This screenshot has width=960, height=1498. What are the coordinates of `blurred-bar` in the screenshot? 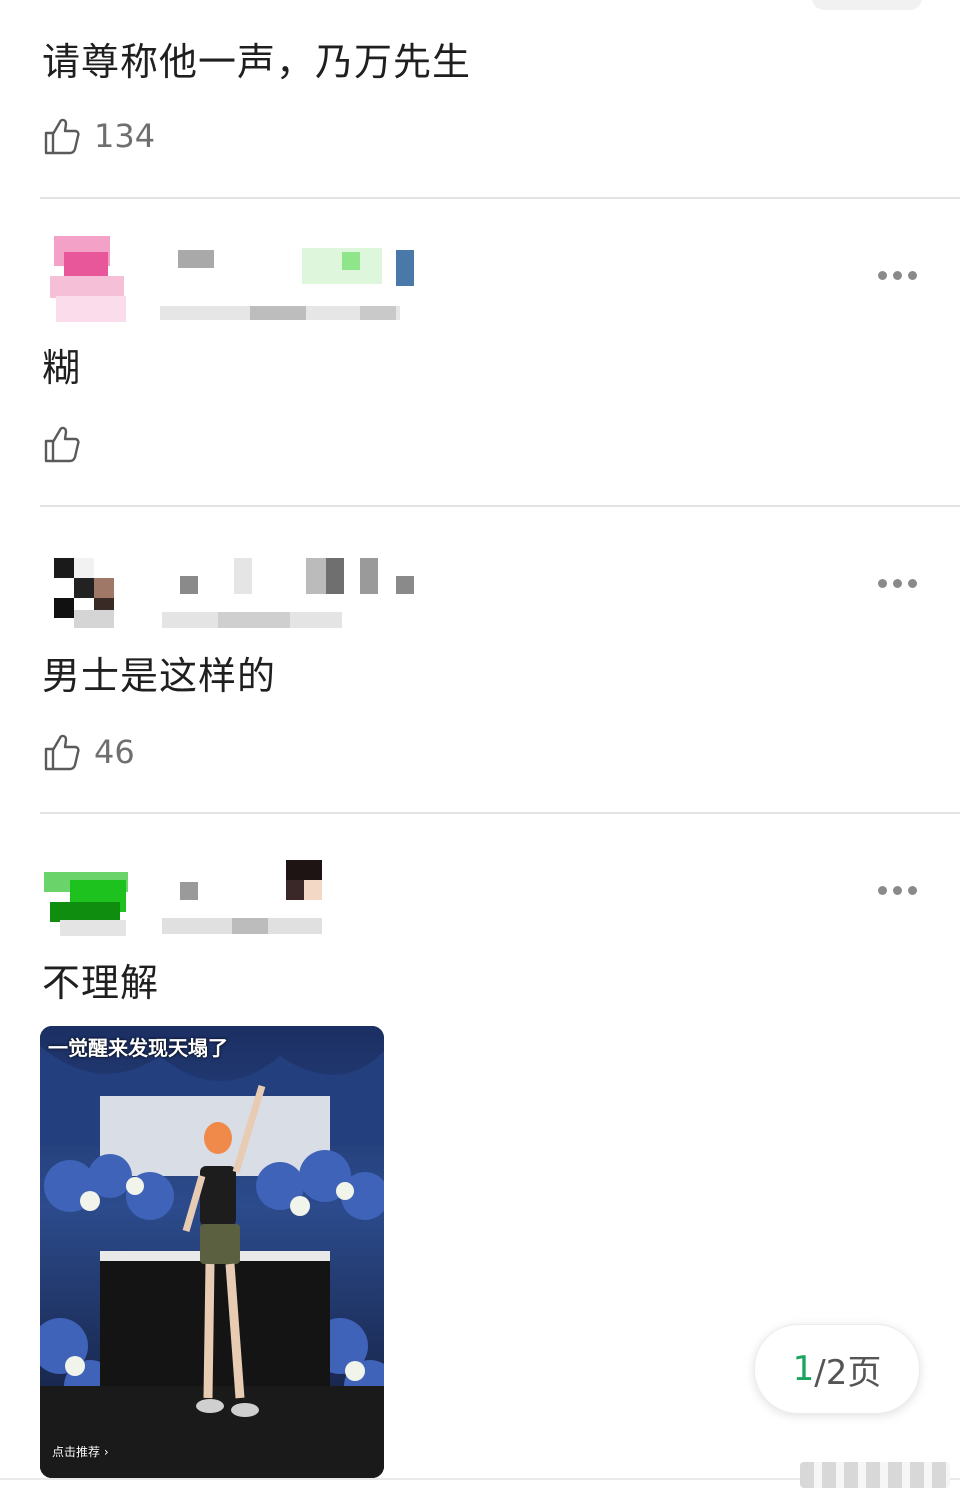 It's located at (875, 1475).